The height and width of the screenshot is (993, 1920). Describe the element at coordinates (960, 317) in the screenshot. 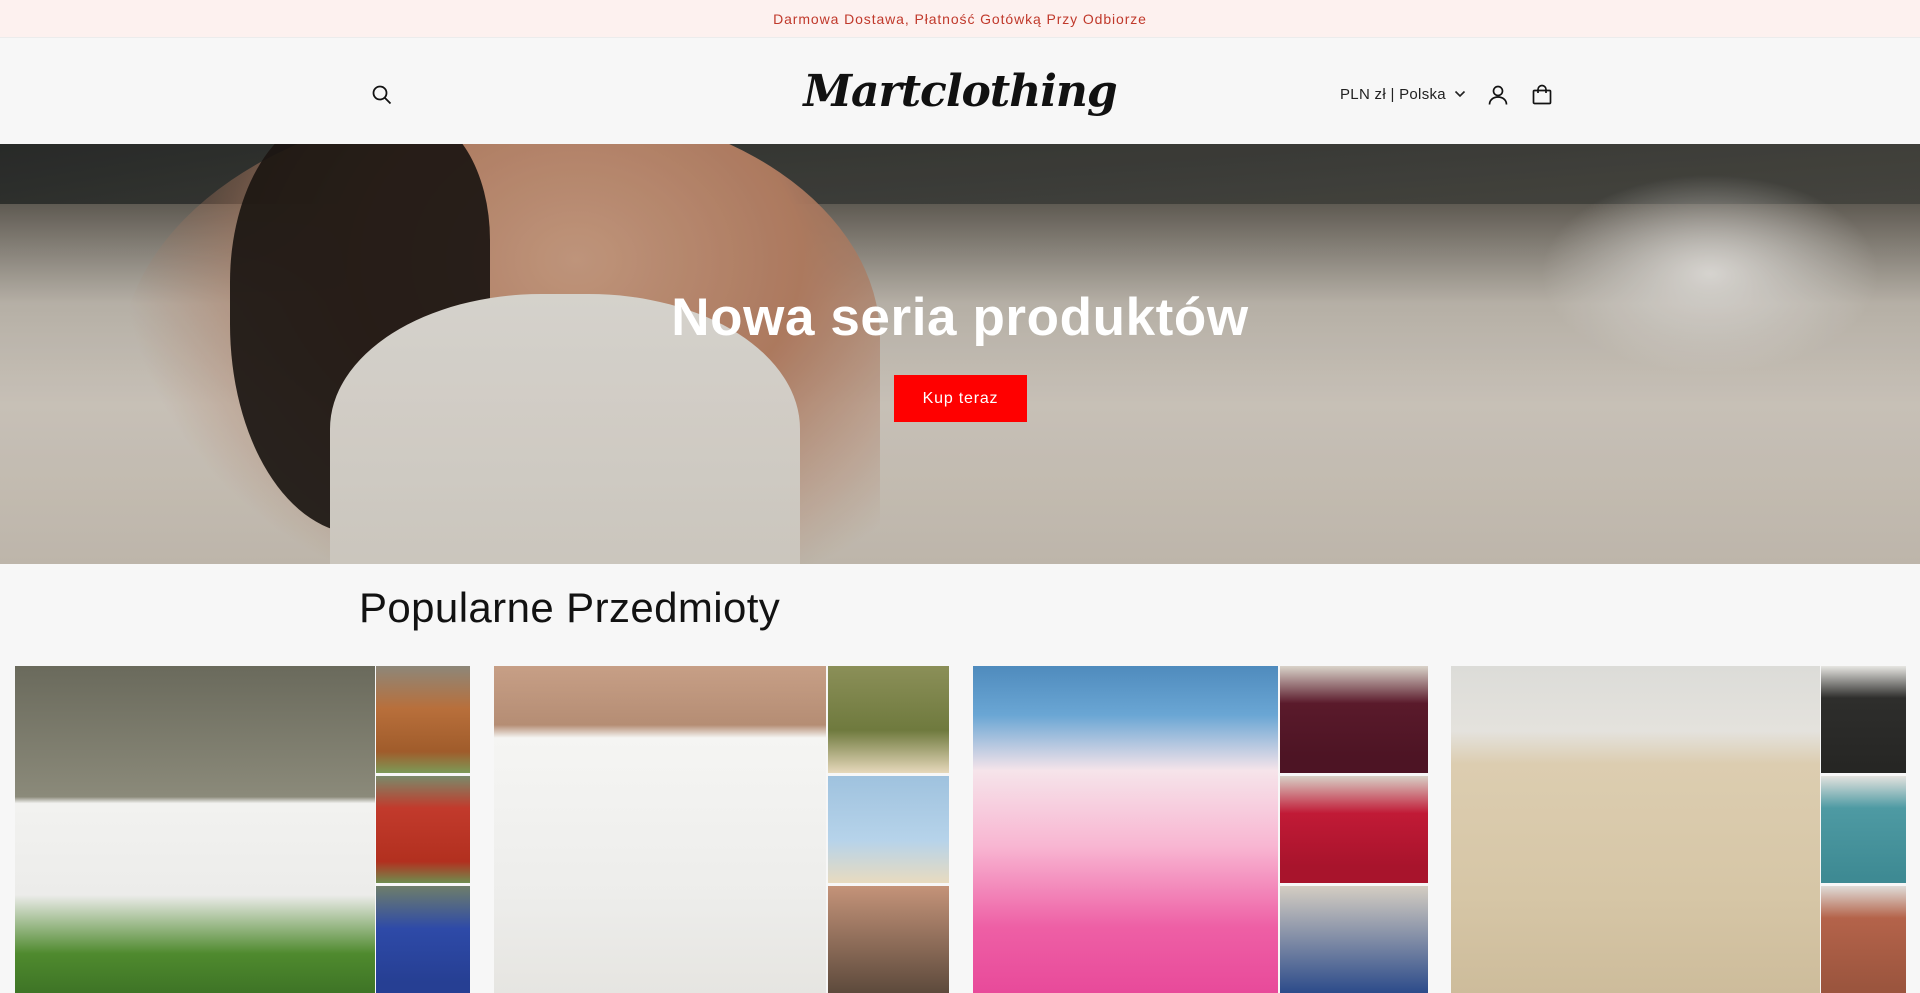

I see `hero-title: Nowa seria produktów` at that location.